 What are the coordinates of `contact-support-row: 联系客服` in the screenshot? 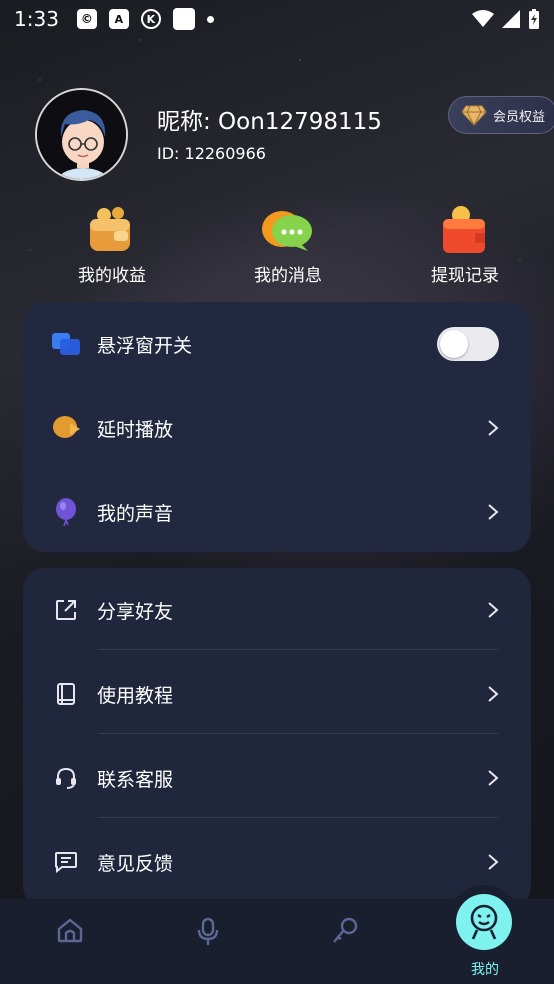 It's located at (277, 778).